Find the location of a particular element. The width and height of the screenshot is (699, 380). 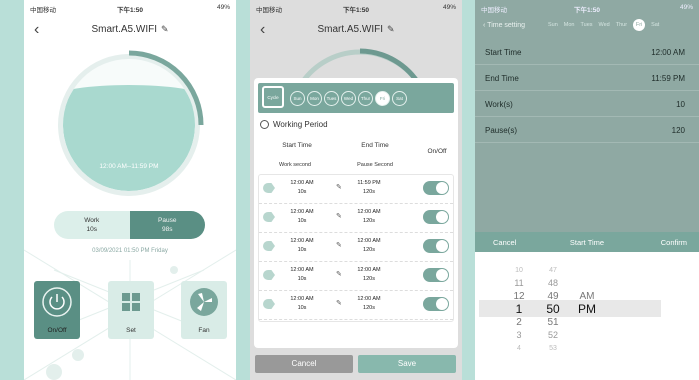

page-title: Smart.A5.WIFI is located at coordinates (350, 29).